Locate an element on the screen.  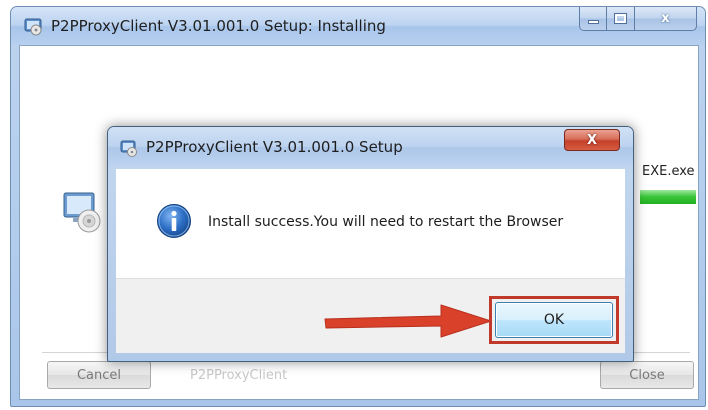
info-icon is located at coordinates (174, 221).